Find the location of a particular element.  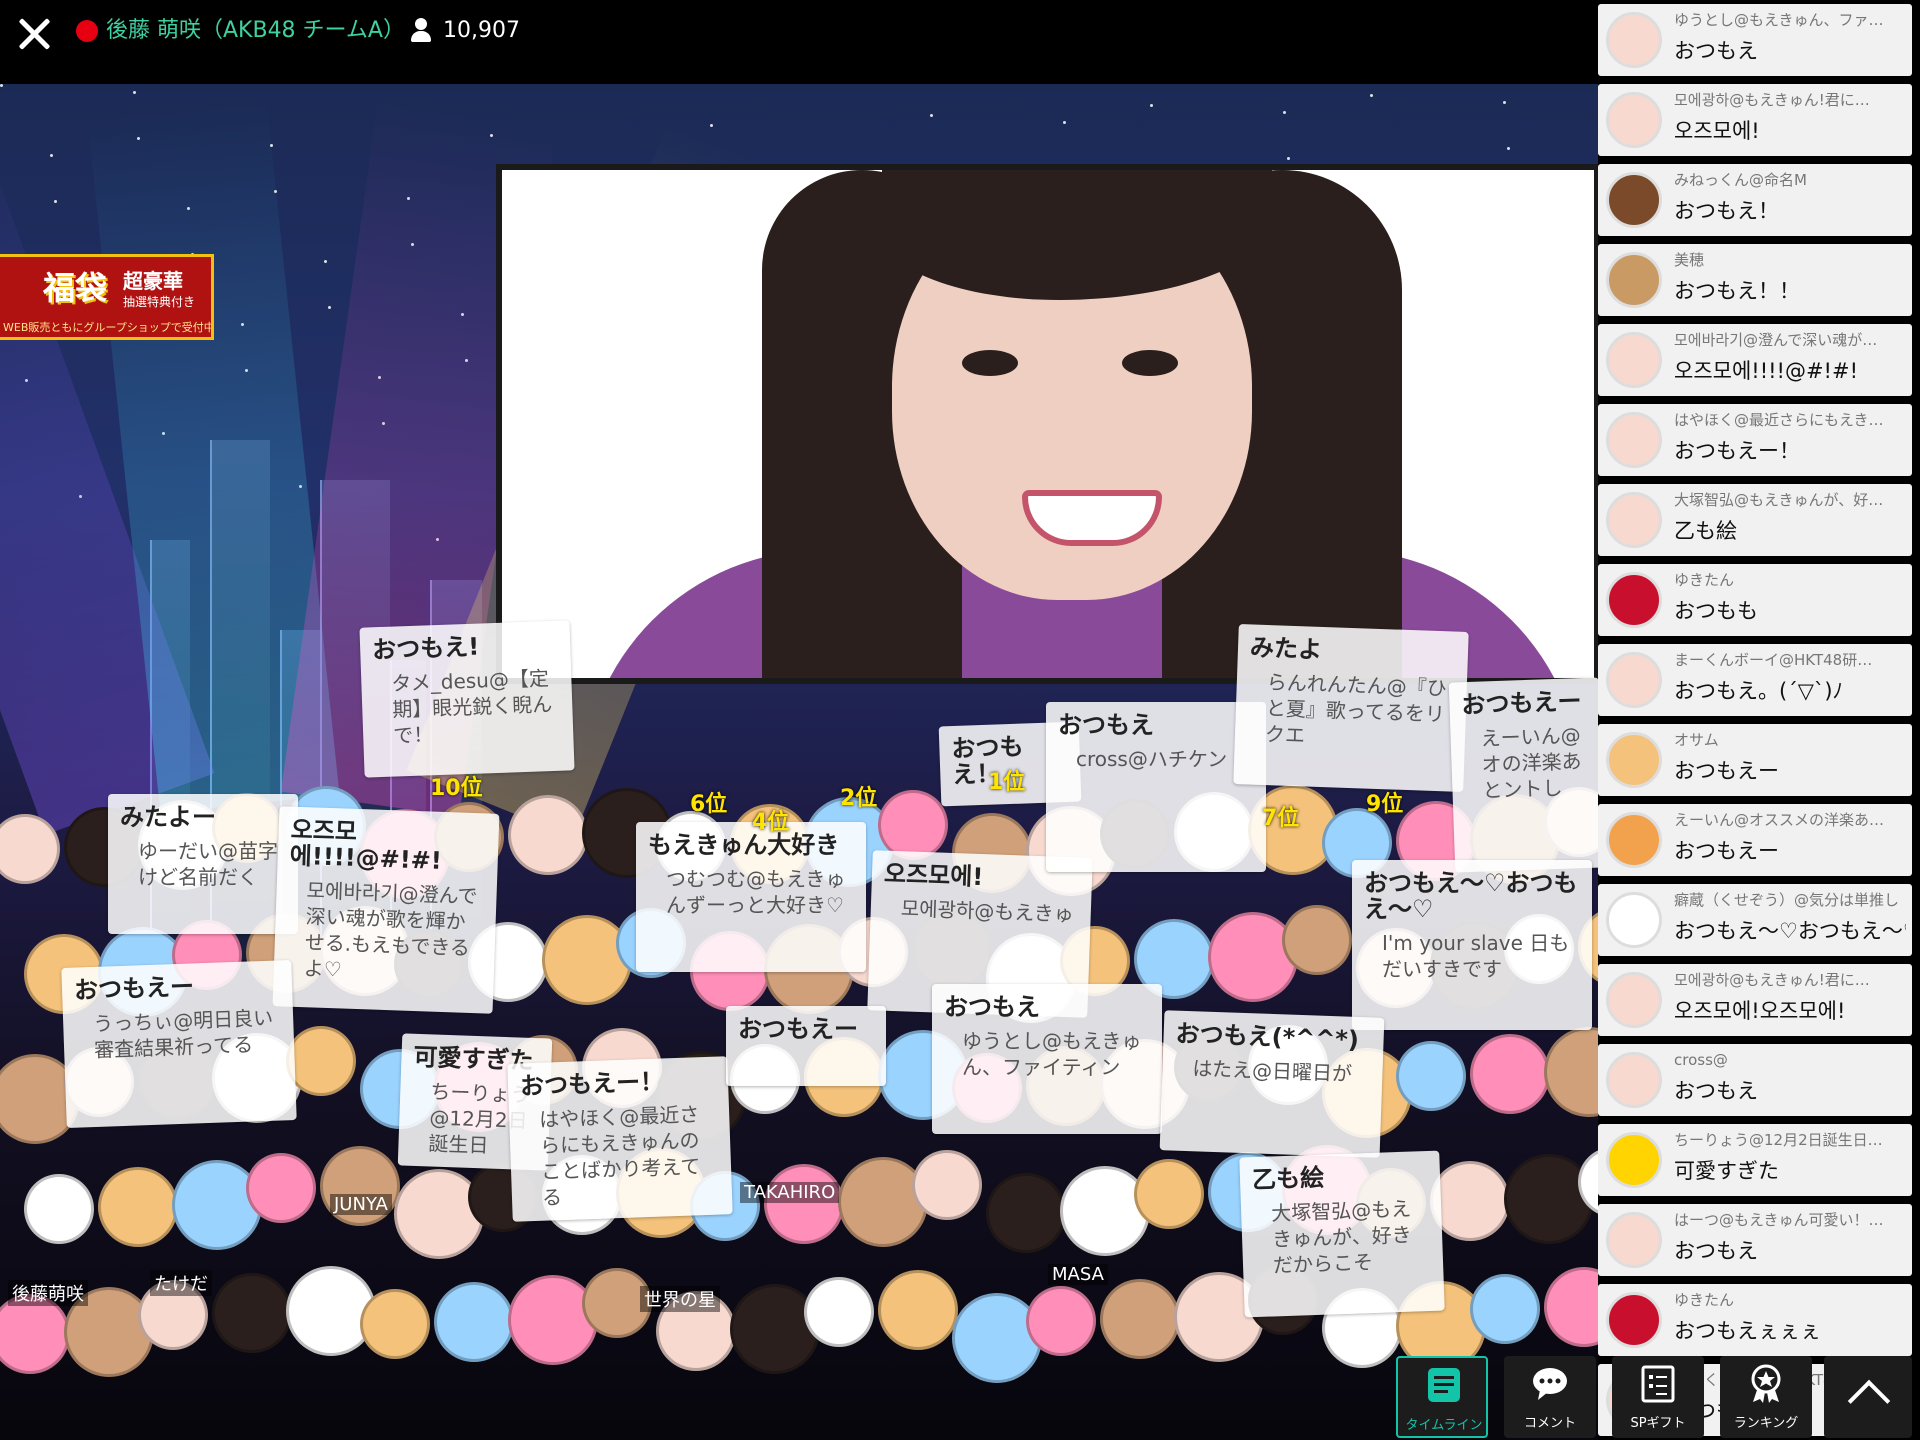

feed-comment: オサム おつもえー is located at coordinates (1755, 760).